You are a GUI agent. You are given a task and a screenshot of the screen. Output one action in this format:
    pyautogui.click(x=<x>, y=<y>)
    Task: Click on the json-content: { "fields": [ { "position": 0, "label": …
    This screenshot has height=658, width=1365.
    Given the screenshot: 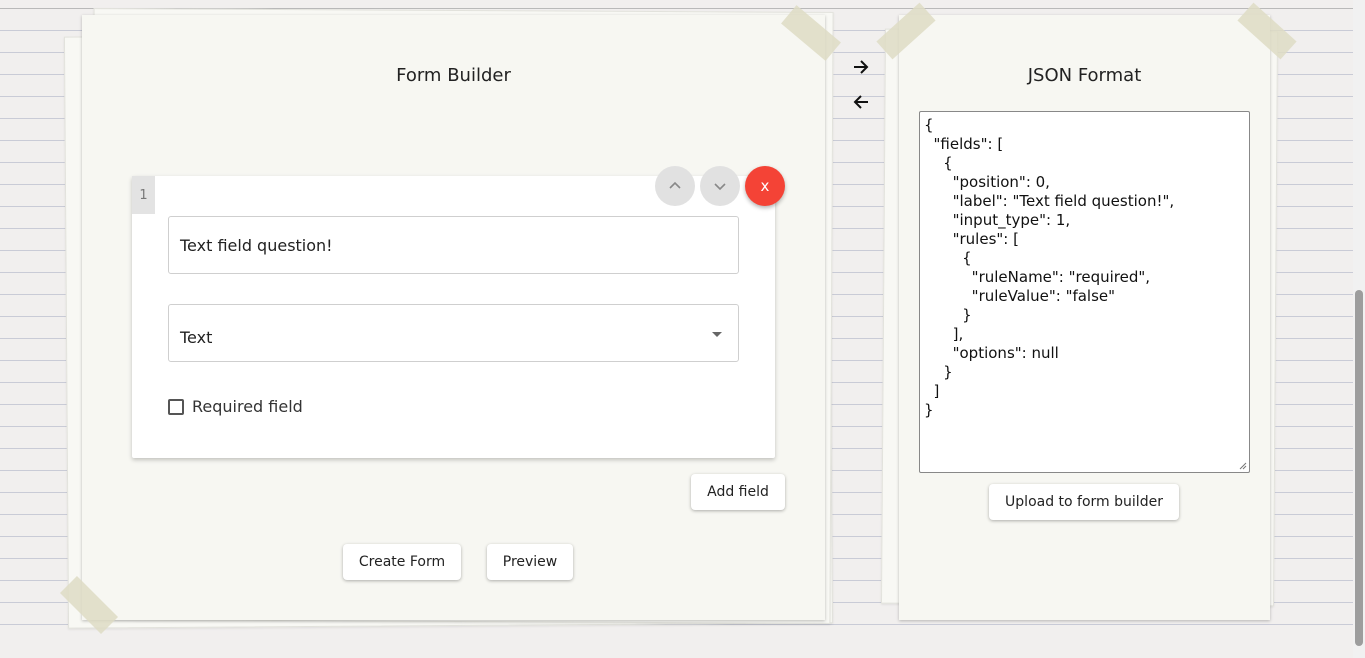 What is the action you would take?
    pyautogui.click(x=1049, y=267)
    